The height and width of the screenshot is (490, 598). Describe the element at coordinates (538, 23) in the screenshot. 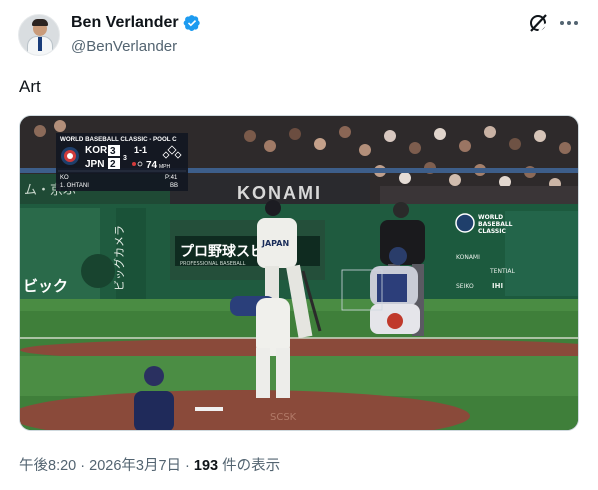

I see `grok-icon` at that location.